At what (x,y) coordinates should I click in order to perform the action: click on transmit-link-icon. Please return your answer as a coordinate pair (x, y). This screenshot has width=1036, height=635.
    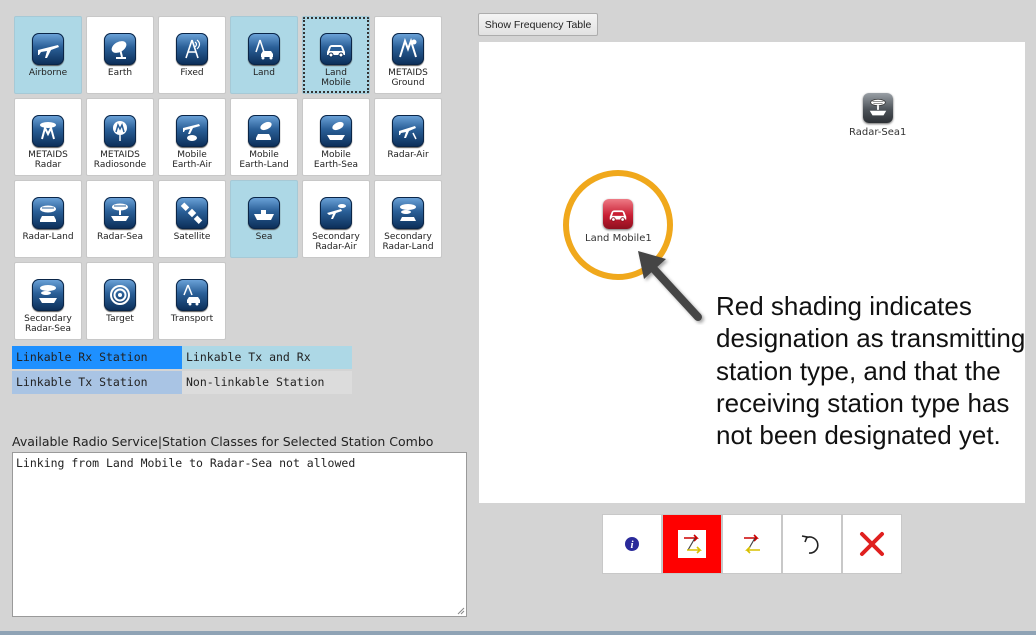
    Looking at the image, I should click on (692, 544).